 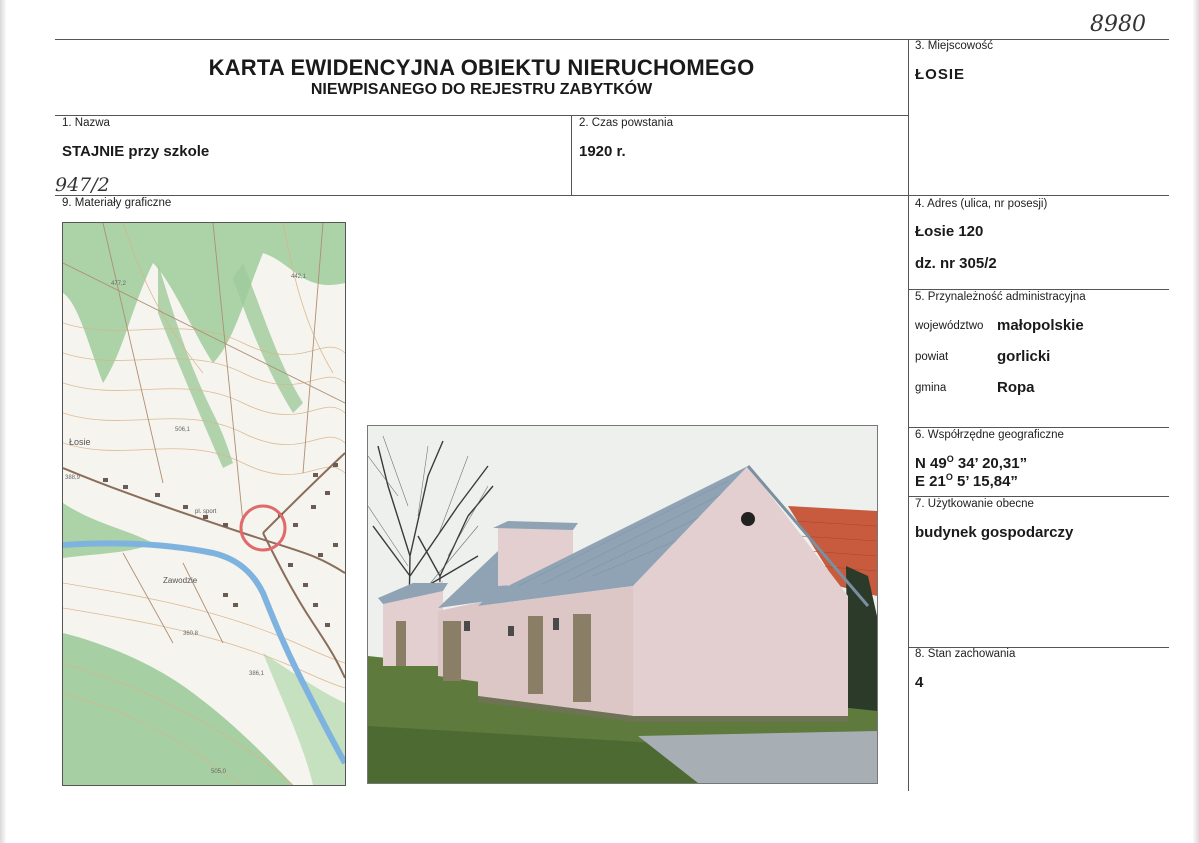 I want to click on condition-value: 4, so click(x=919, y=682).